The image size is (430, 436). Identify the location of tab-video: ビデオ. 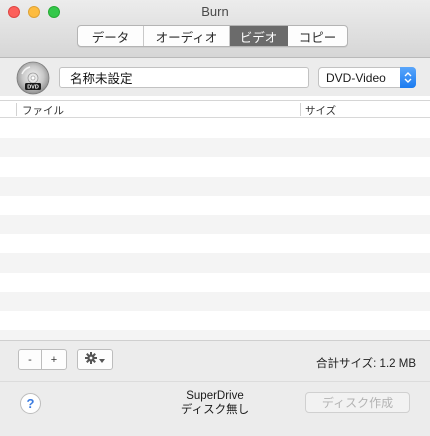
(259, 36).